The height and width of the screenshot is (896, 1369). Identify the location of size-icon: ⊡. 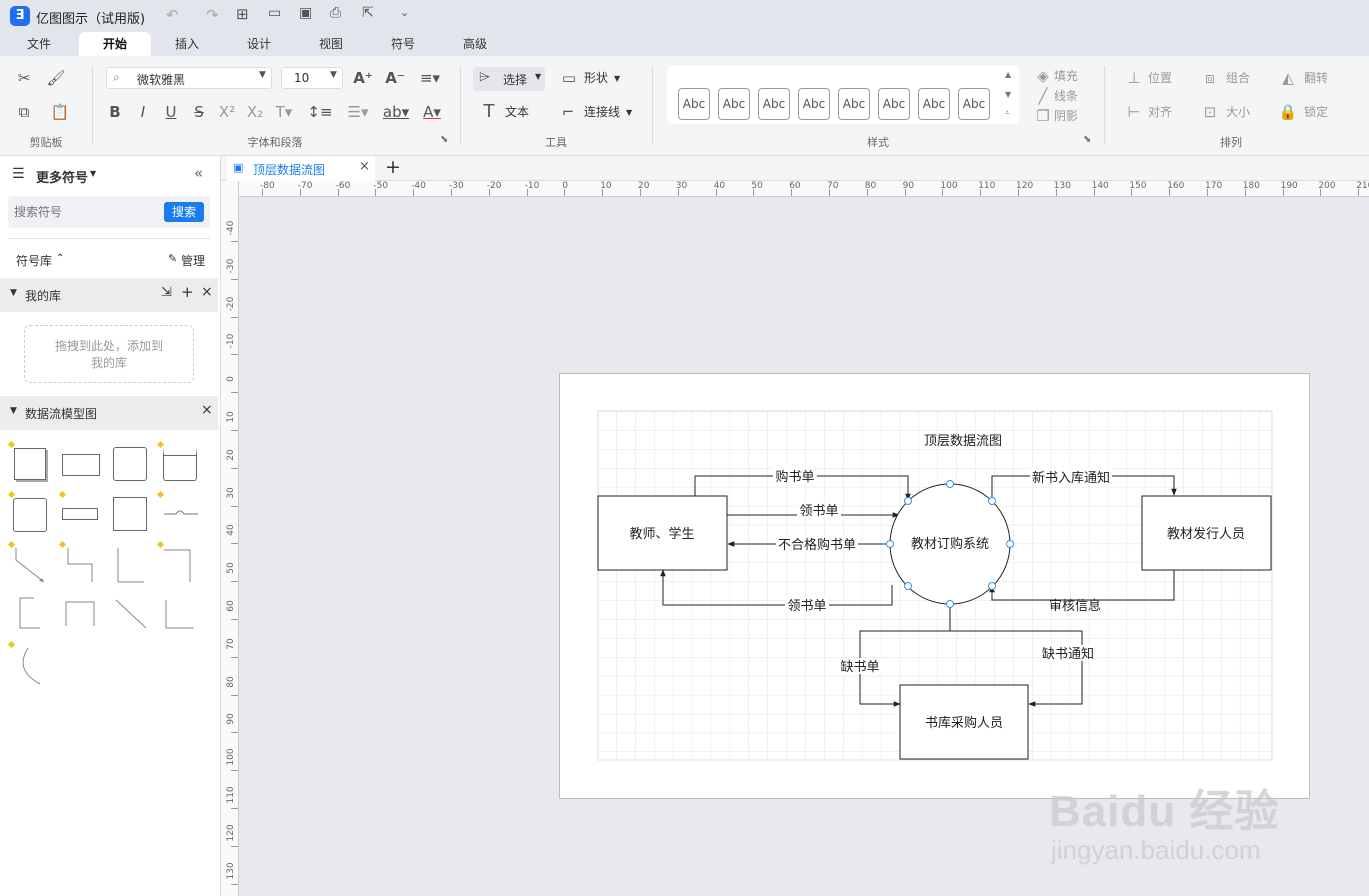
(1210, 112).